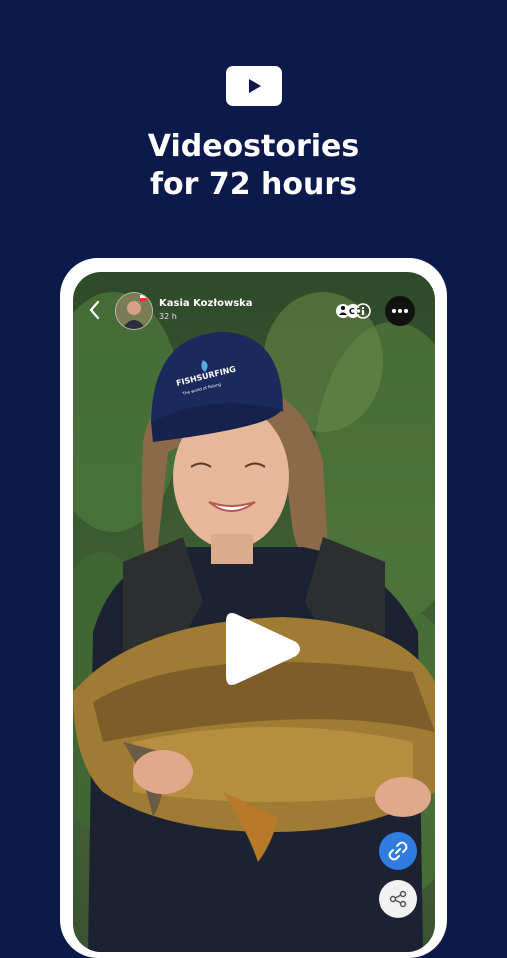 This screenshot has width=507, height=958. I want to click on more-dots-icon, so click(400, 311).